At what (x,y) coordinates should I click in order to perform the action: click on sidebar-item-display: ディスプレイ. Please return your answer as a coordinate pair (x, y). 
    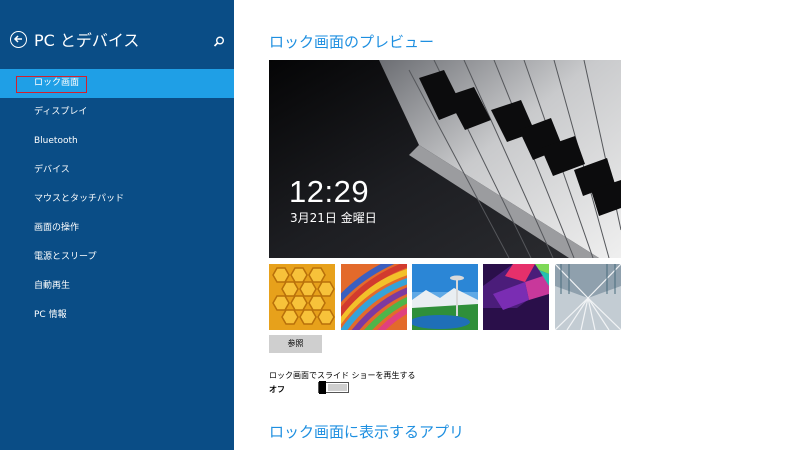
    Looking at the image, I should click on (117, 112).